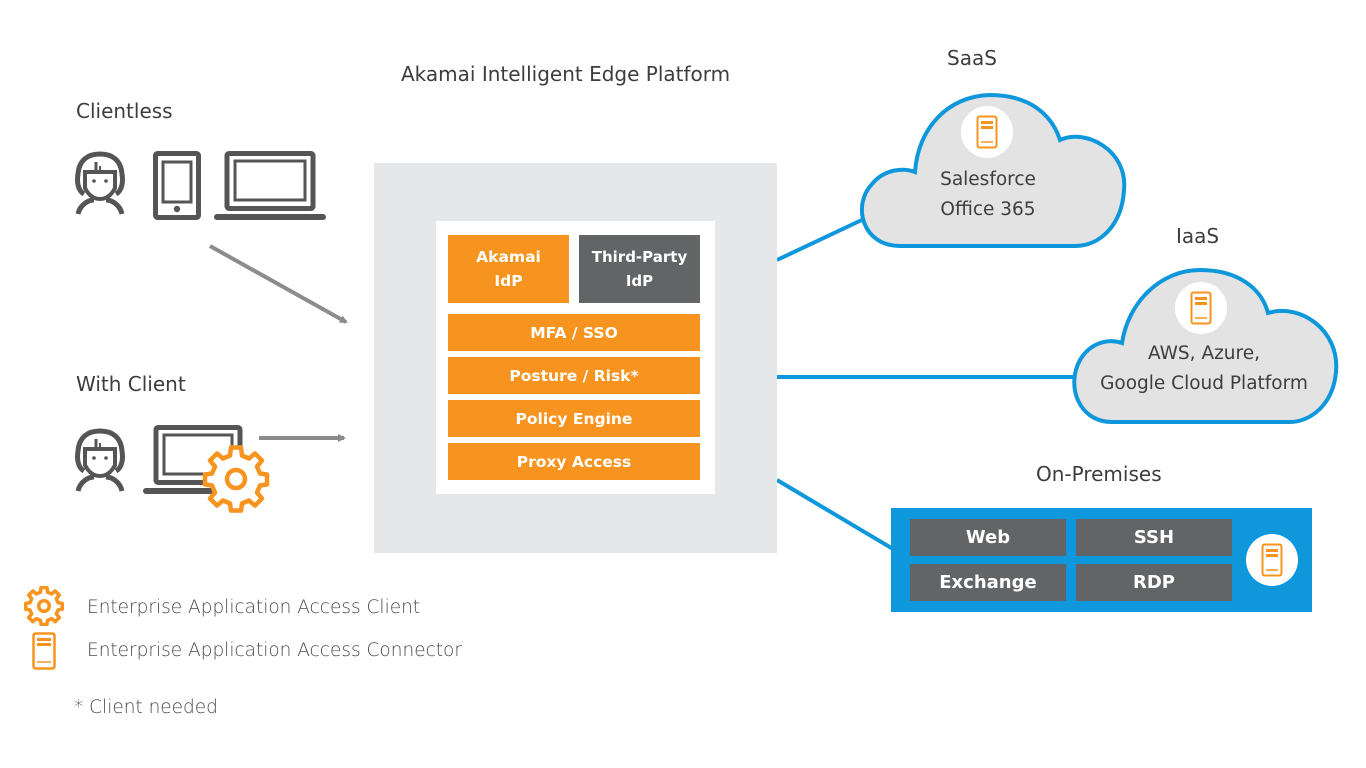 The height and width of the screenshot is (768, 1366). Describe the element at coordinates (131, 384) in the screenshot. I see `with-client-heading: With Client` at that location.